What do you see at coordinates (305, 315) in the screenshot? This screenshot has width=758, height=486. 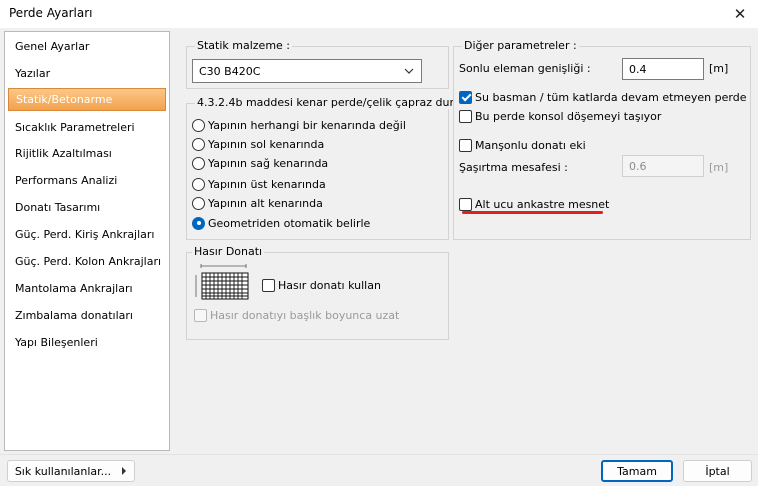 I see `mesh-extend-label: Hasır donatıyı başlık boyunca uzat` at bounding box center [305, 315].